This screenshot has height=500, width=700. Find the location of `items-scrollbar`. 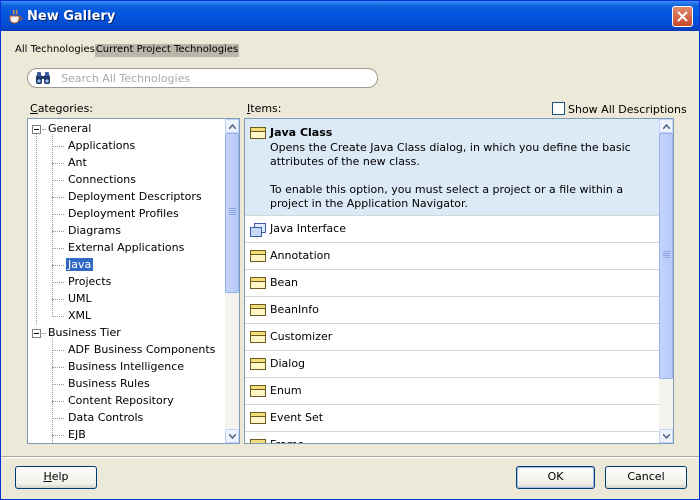

items-scrollbar is located at coordinates (666, 281).